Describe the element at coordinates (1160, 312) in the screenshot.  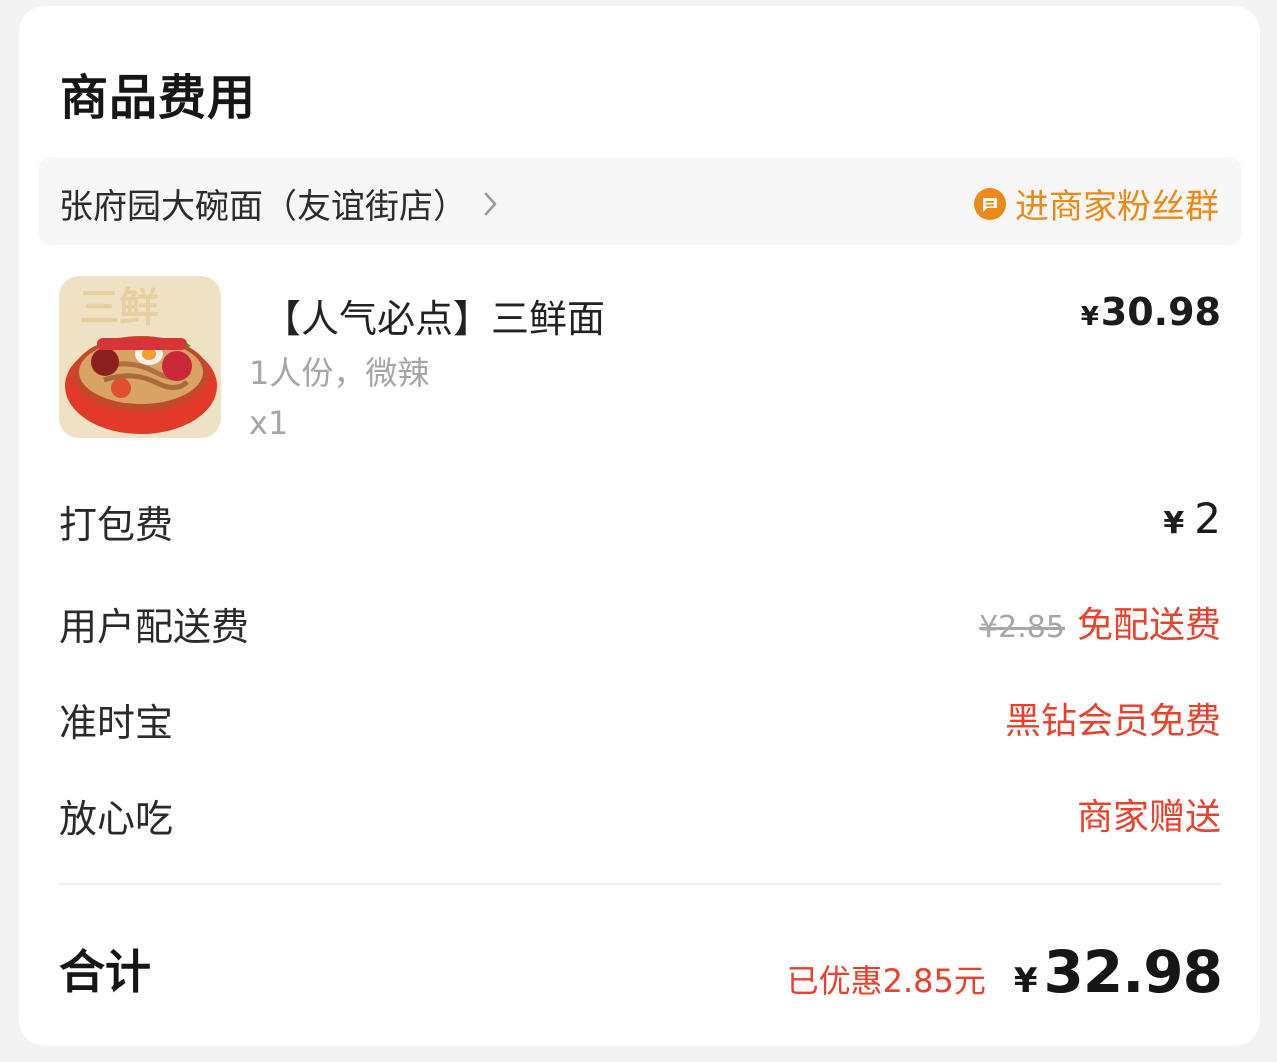
I see `product-price-value: 30.98` at that location.